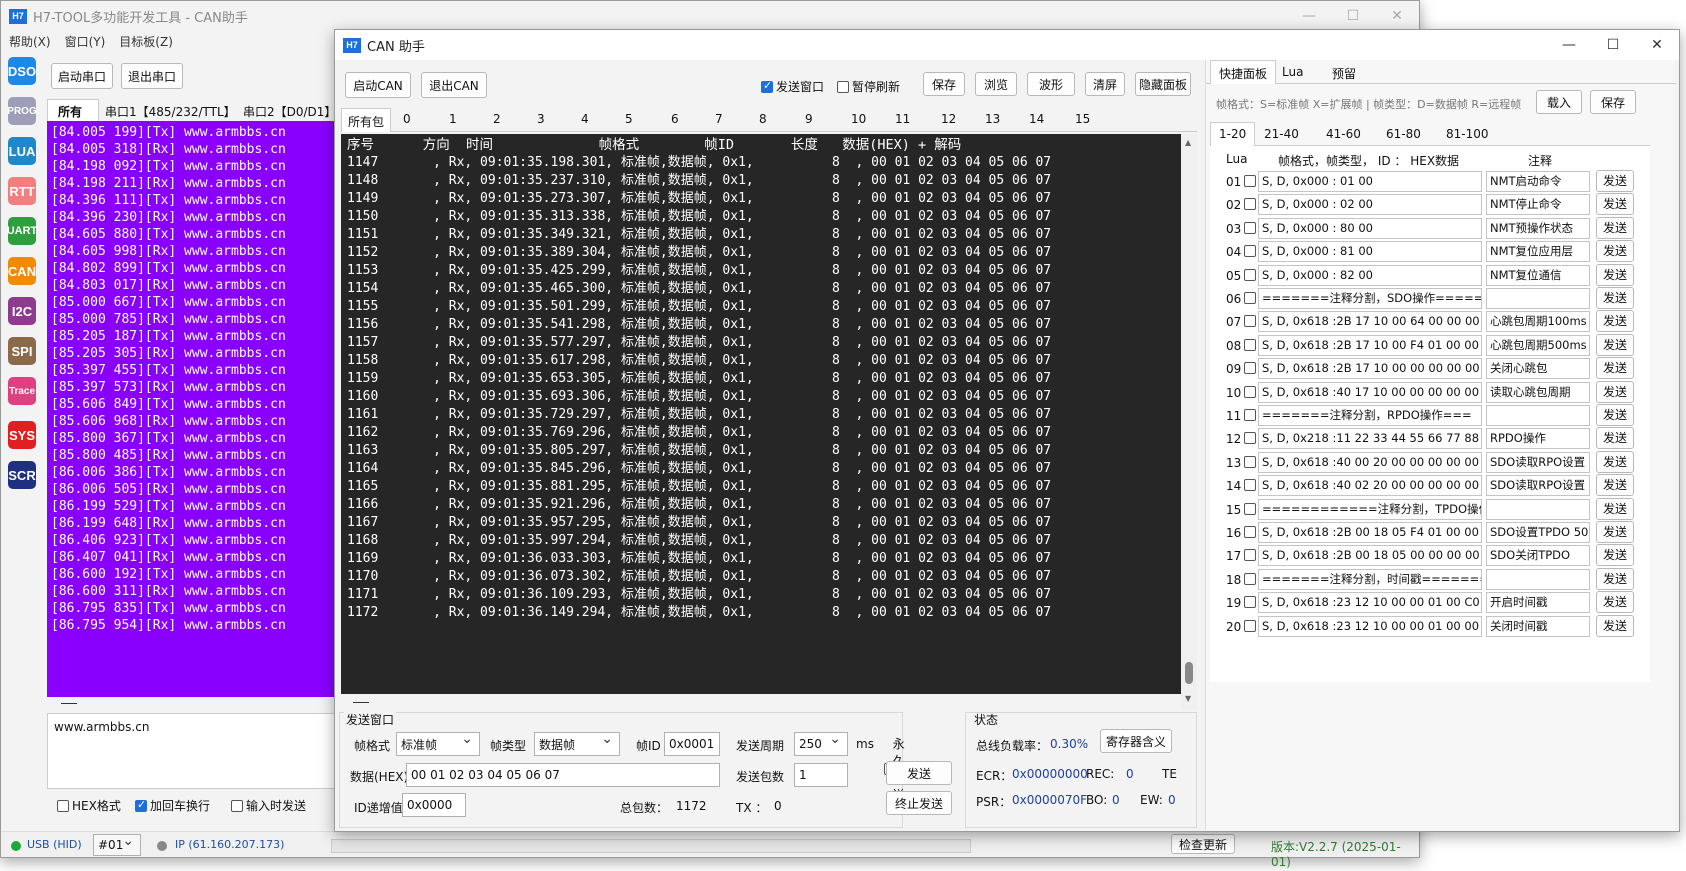 The height and width of the screenshot is (871, 1686). What do you see at coordinates (22, 311) in the screenshot?
I see `i2c-icon: I2C` at bounding box center [22, 311].